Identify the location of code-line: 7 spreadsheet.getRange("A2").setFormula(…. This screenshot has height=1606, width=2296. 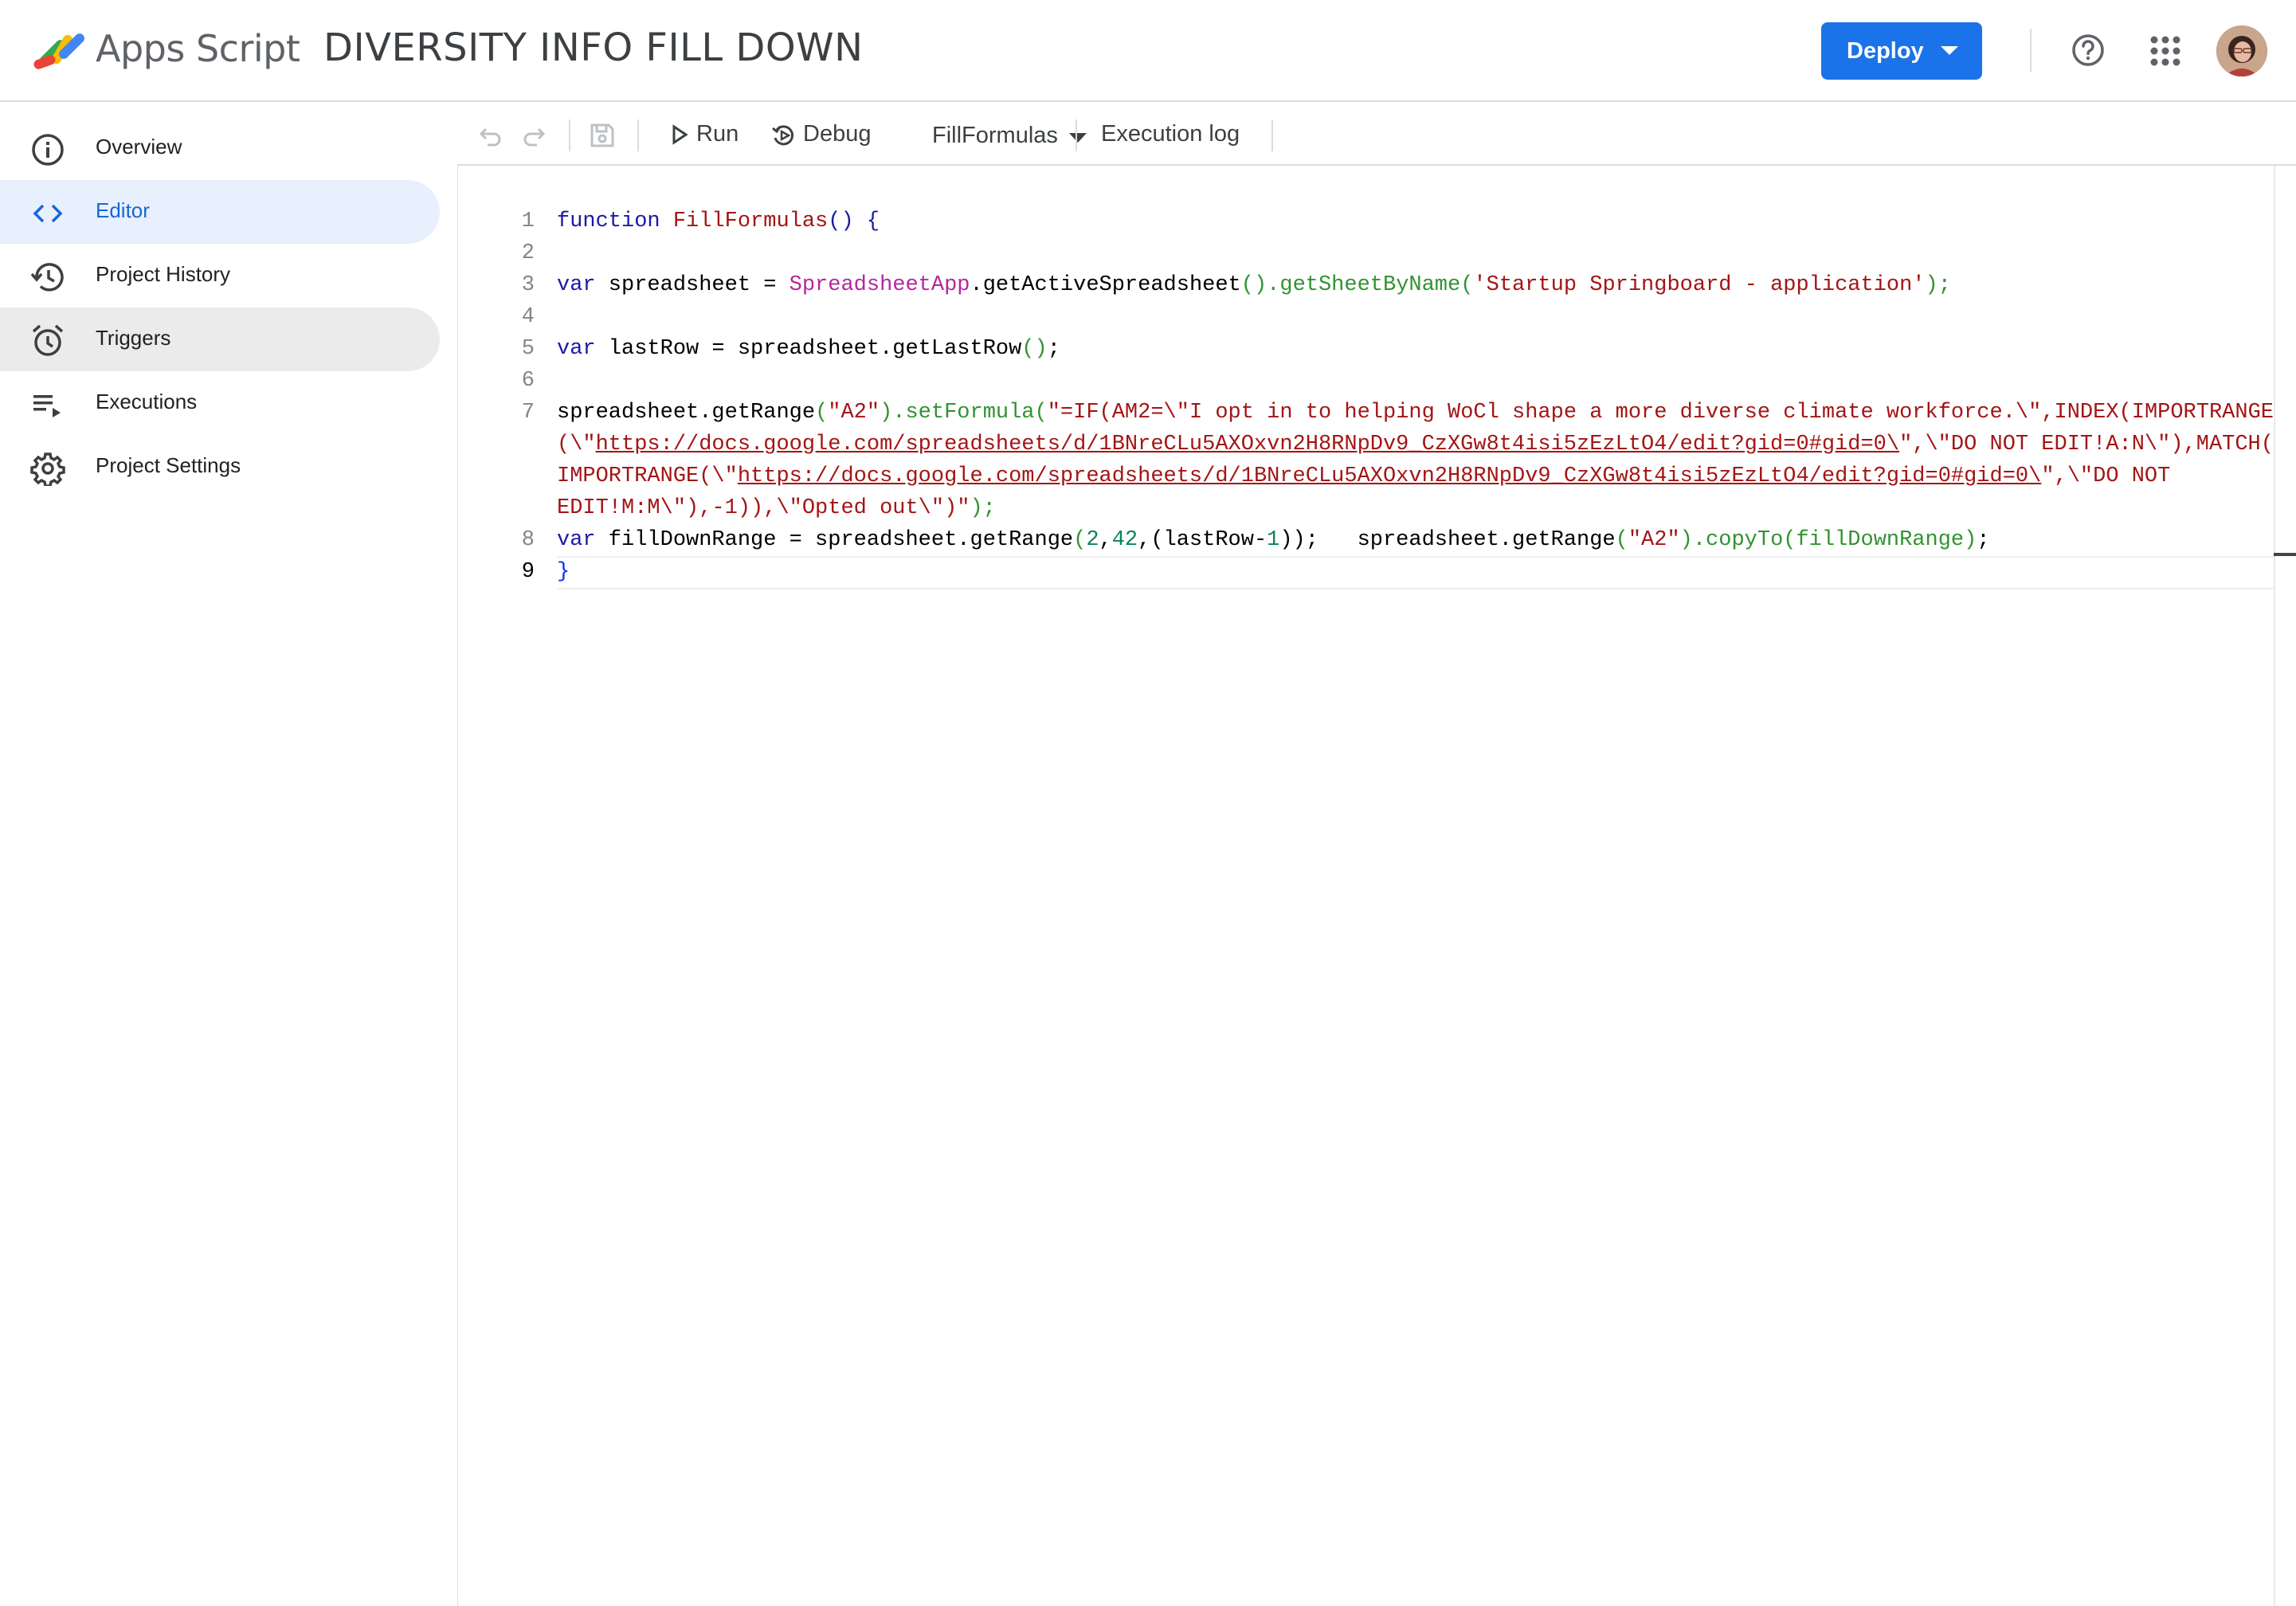
(1366, 413).